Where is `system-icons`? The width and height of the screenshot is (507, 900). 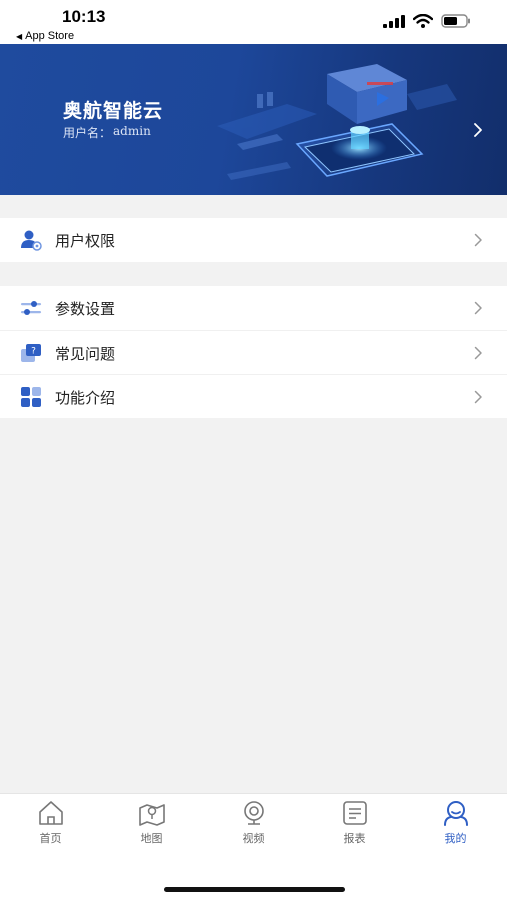 system-icons is located at coordinates (427, 21).